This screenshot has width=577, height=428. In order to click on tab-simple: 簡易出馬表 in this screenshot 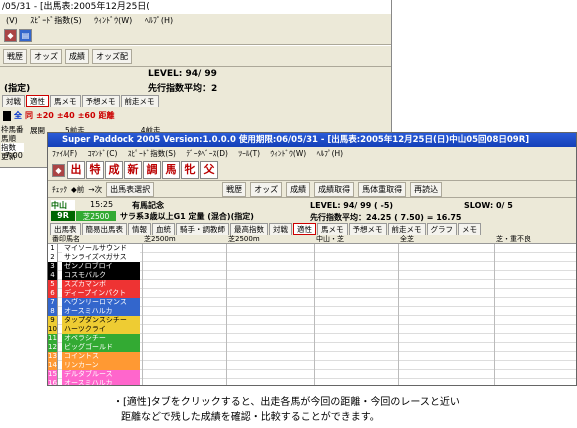, I will do `click(104, 229)`.